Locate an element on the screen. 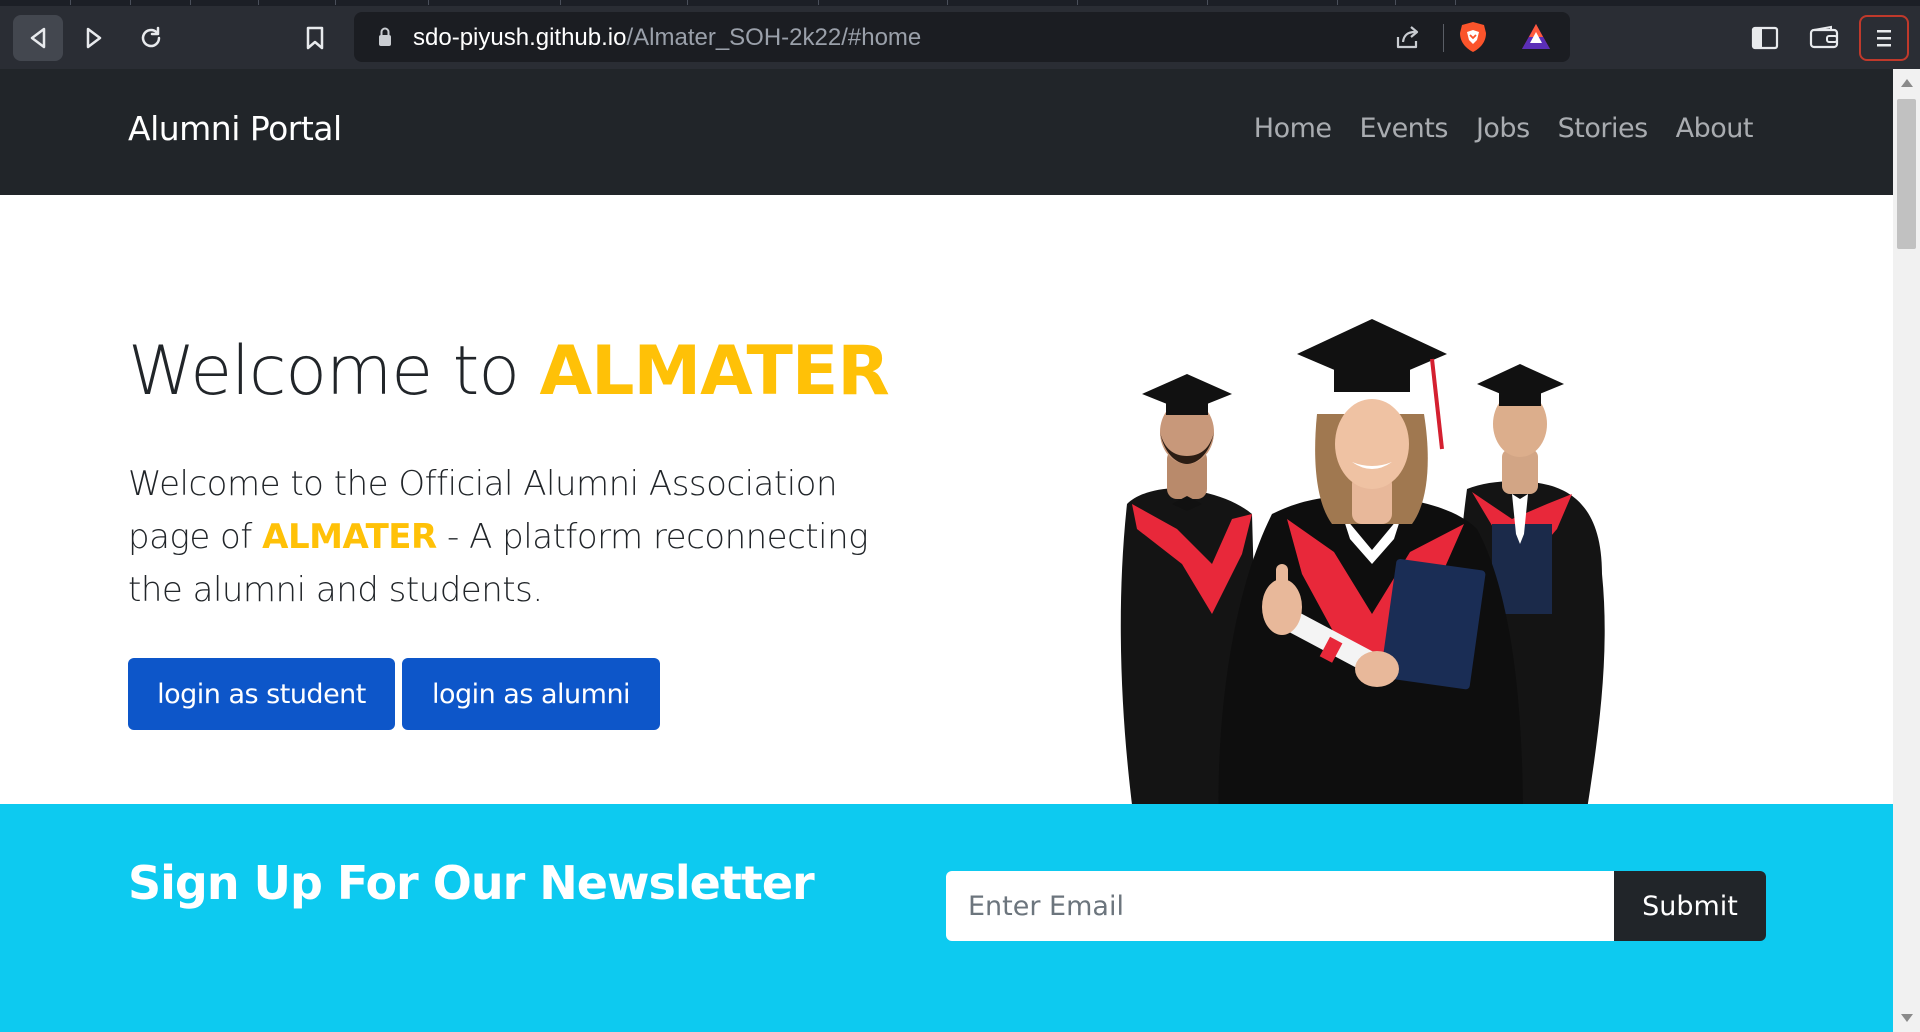  wallet-icon is located at coordinates (1824, 37).